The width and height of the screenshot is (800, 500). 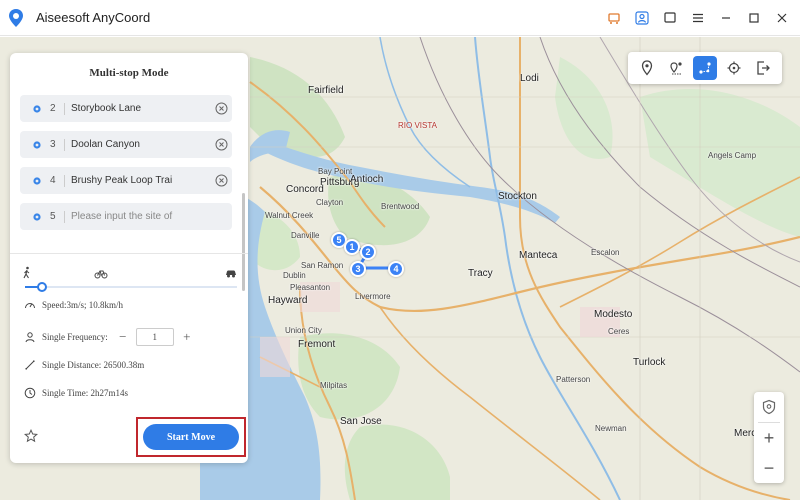 I want to click on teleport-pin-icon, so click(x=646, y=68).